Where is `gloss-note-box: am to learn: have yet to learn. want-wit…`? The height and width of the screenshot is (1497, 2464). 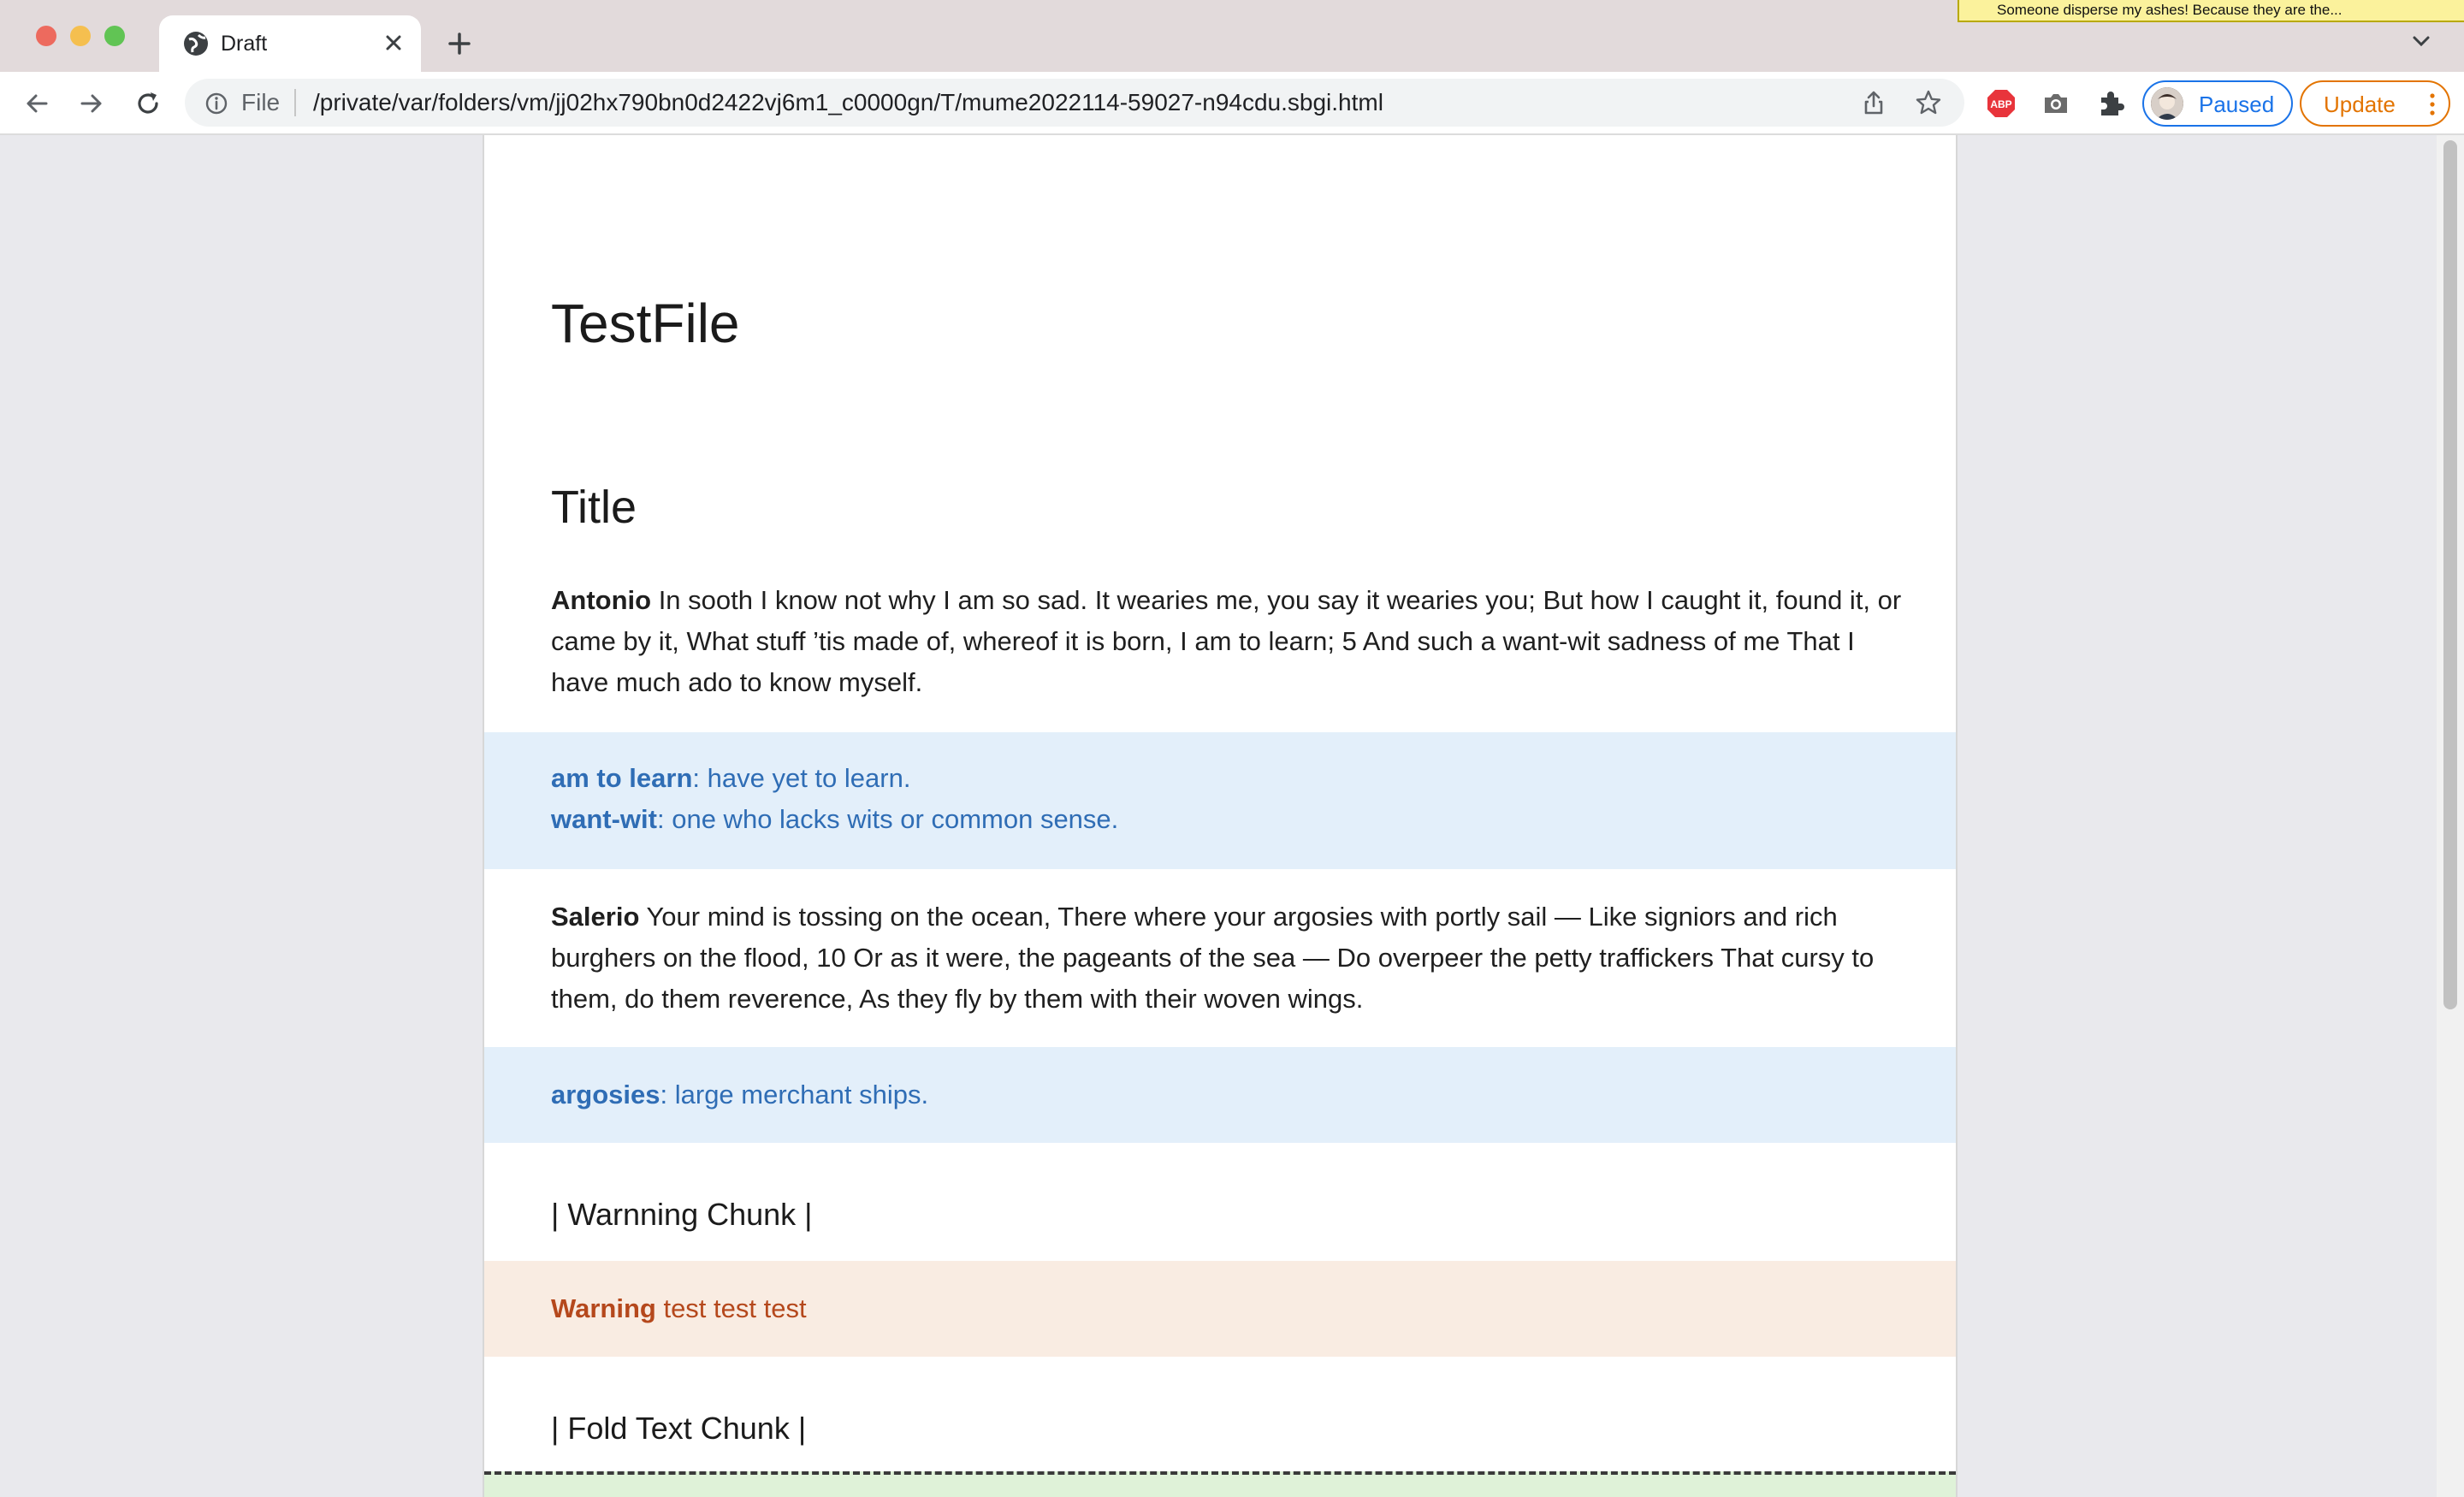 gloss-note-box: am to learn: have yet to learn. want-wit… is located at coordinates (1220, 800).